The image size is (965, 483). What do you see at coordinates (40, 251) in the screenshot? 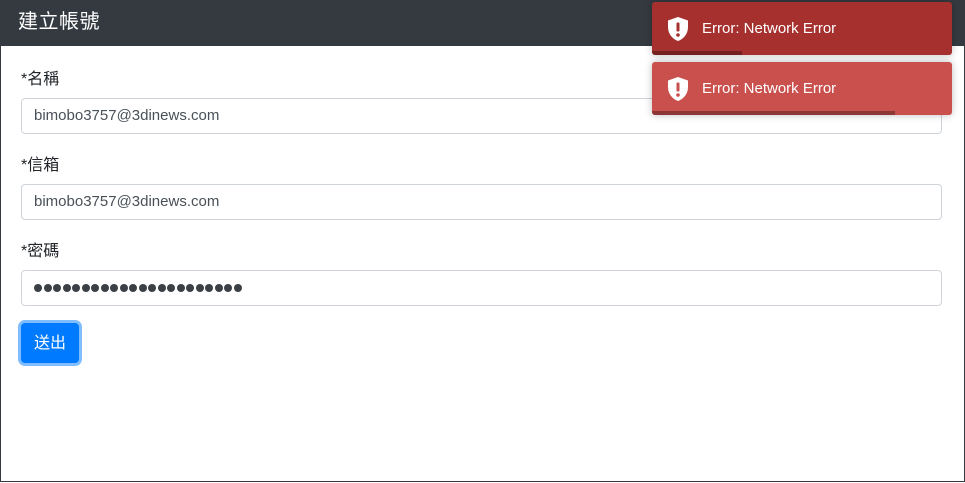
I see `password-label: *密碼` at bounding box center [40, 251].